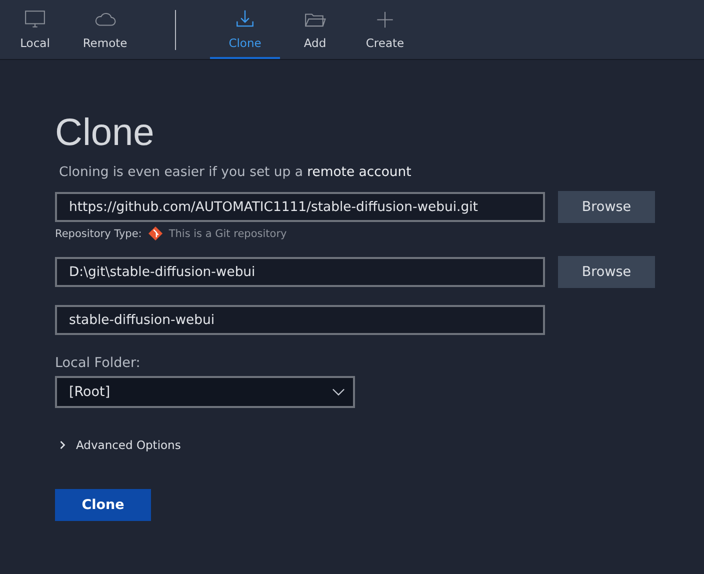 This screenshot has width=704, height=574. Describe the element at coordinates (235, 173) in the screenshot. I see `subtitle-text: Cloning is even easier if you set up a remote account` at that location.